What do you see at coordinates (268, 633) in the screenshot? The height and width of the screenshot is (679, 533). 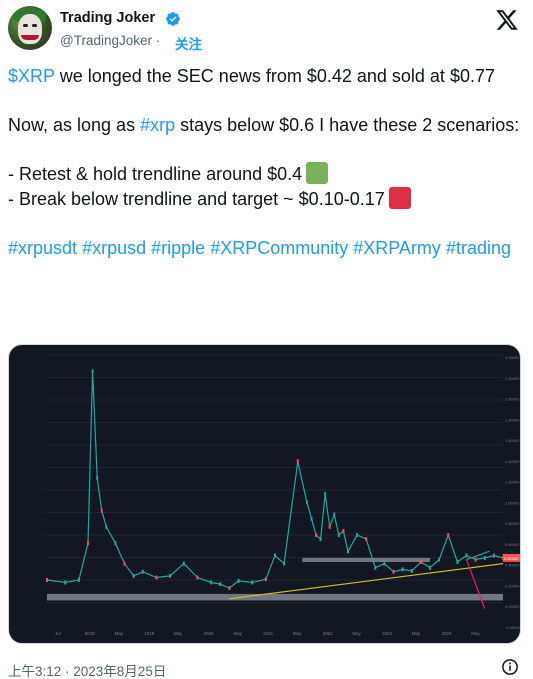 I see `x-tick-label: 2021` at bounding box center [268, 633].